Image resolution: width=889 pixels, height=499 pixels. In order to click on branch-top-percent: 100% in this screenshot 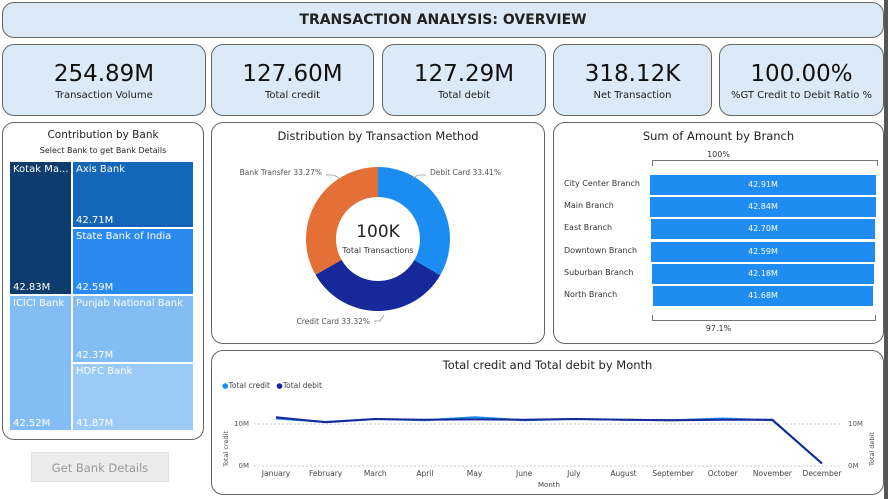, I will do `click(718, 154)`.